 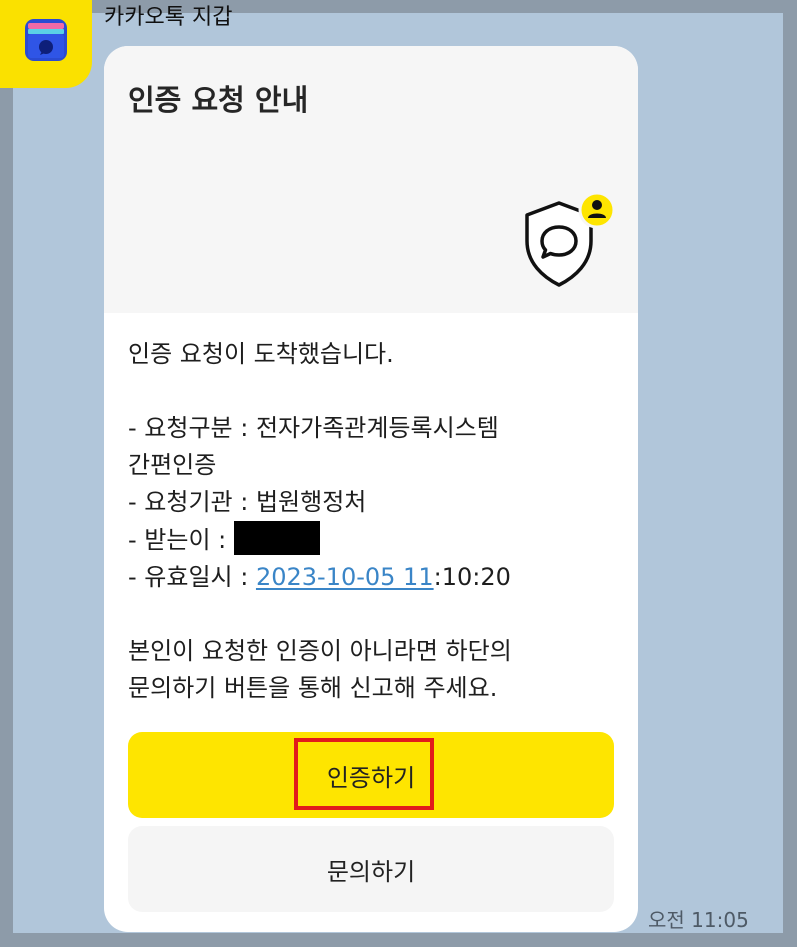 What do you see at coordinates (698, 920) in the screenshot?
I see `message-timestamp: 오전 11:05` at bounding box center [698, 920].